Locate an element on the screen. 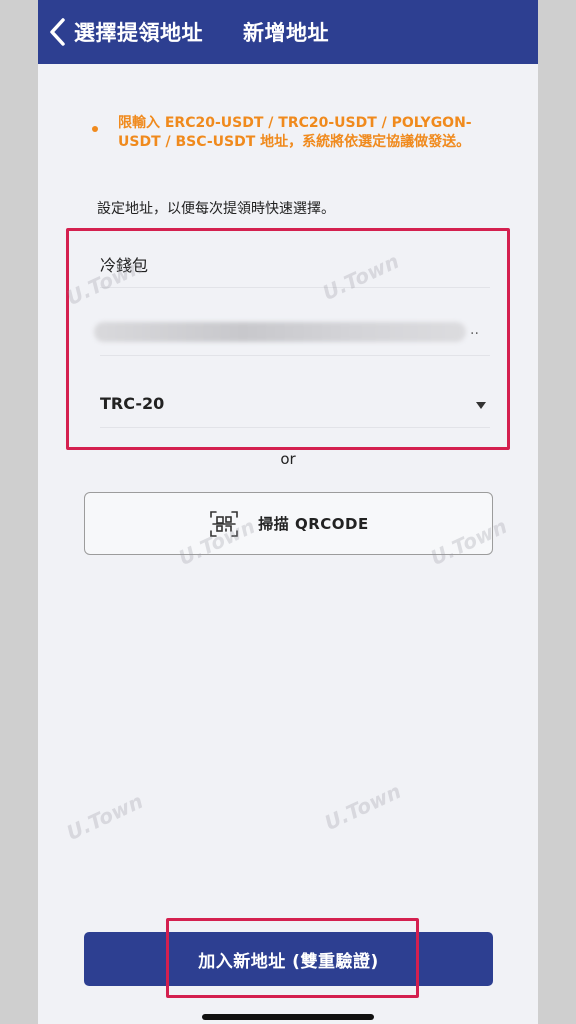  address-description: 設定地址，以便每次提領時快速選擇。 is located at coordinates (216, 209).